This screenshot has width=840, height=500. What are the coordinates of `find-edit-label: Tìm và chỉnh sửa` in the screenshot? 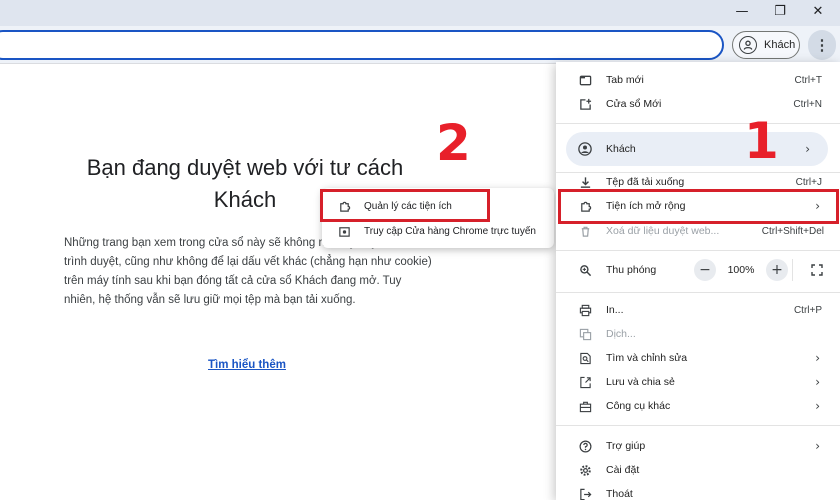 It's located at (647, 358).